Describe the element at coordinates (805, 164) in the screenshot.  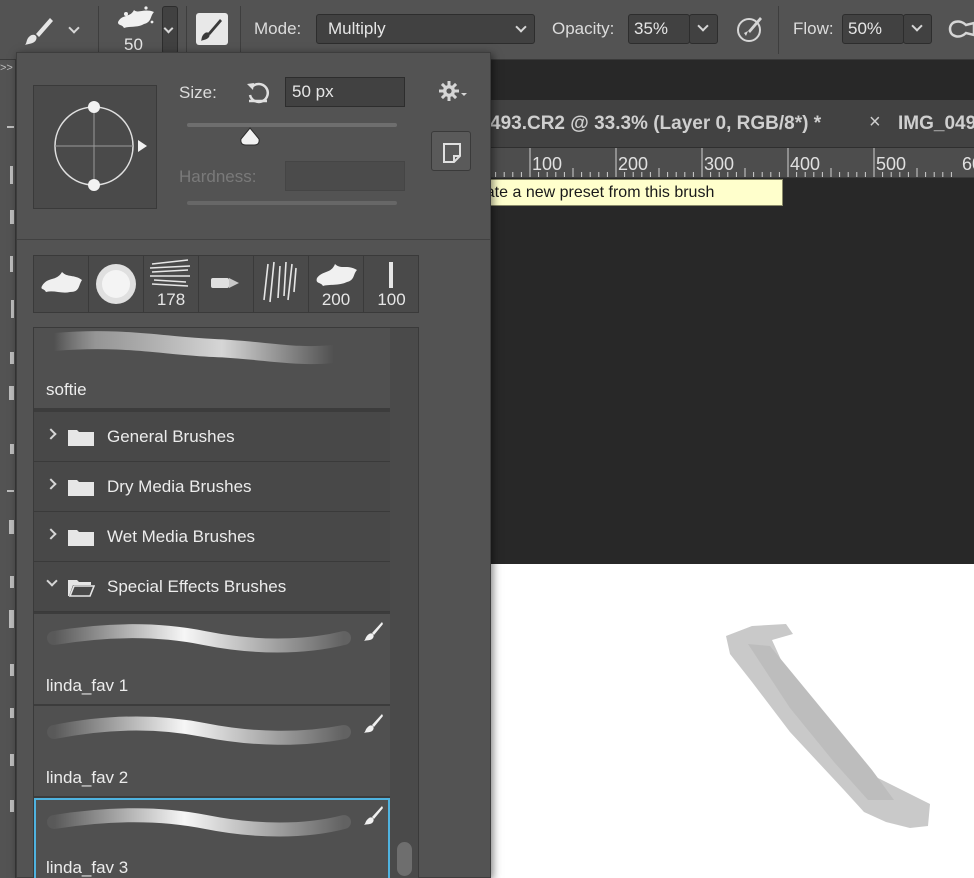
I see `ruler-label: 400` at that location.